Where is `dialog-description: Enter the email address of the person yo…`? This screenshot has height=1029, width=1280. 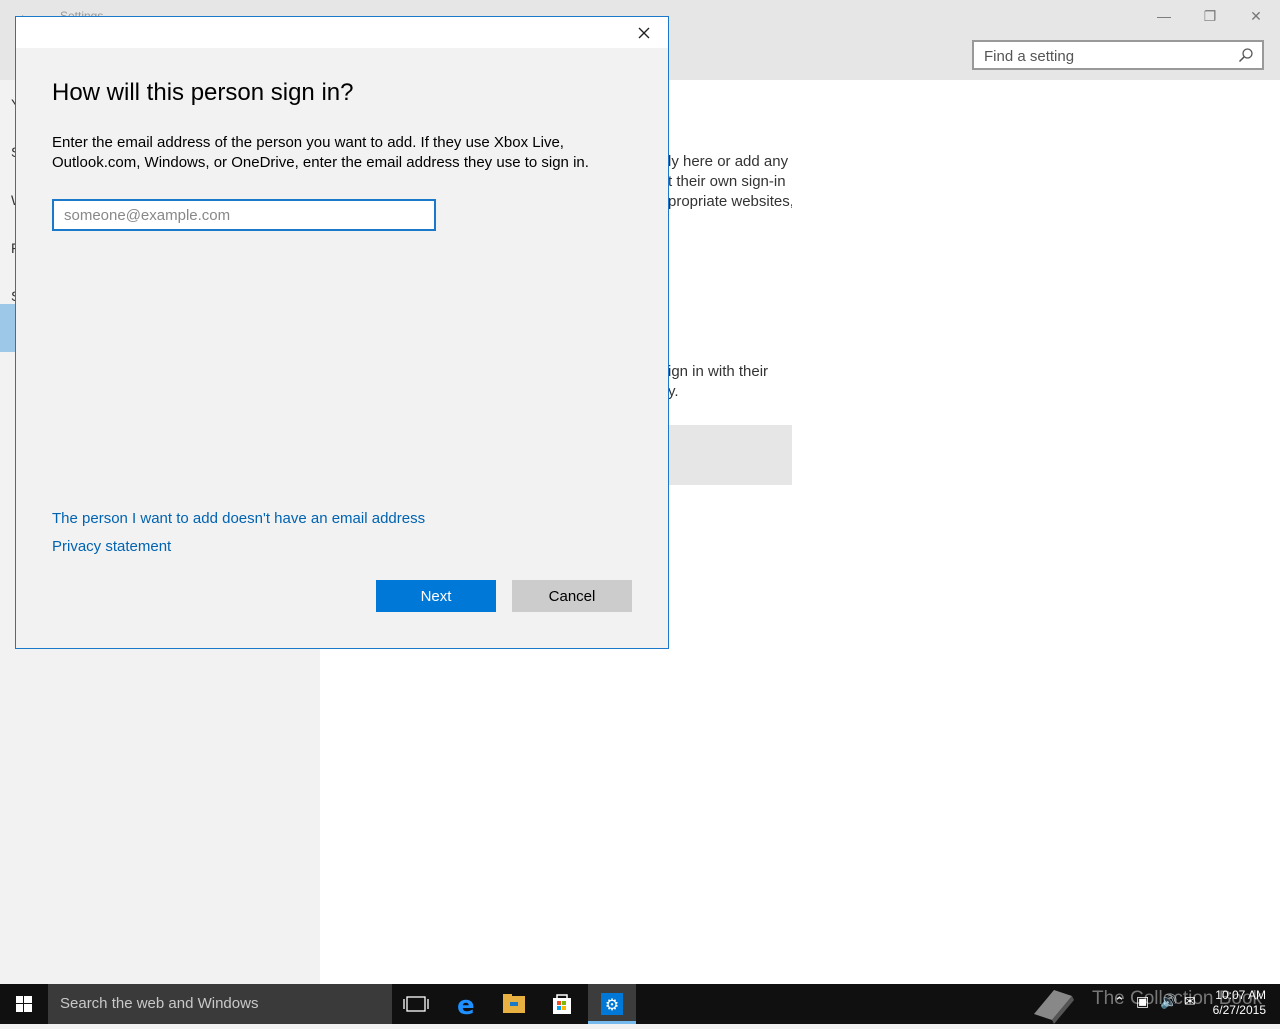
dialog-description: Enter the email address of the person yo… is located at coordinates (320, 152).